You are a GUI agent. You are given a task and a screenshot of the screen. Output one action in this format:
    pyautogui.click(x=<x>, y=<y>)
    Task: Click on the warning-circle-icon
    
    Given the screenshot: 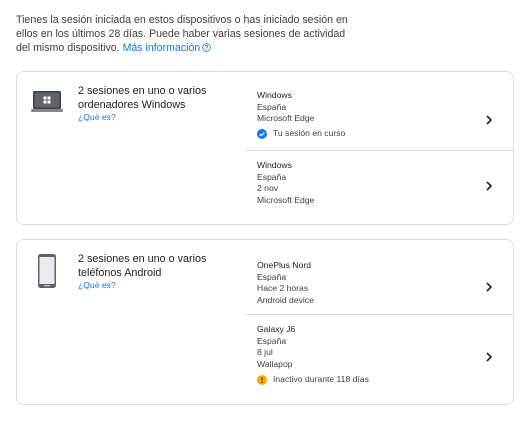 What is the action you would take?
    pyautogui.click(x=262, y=379)
    